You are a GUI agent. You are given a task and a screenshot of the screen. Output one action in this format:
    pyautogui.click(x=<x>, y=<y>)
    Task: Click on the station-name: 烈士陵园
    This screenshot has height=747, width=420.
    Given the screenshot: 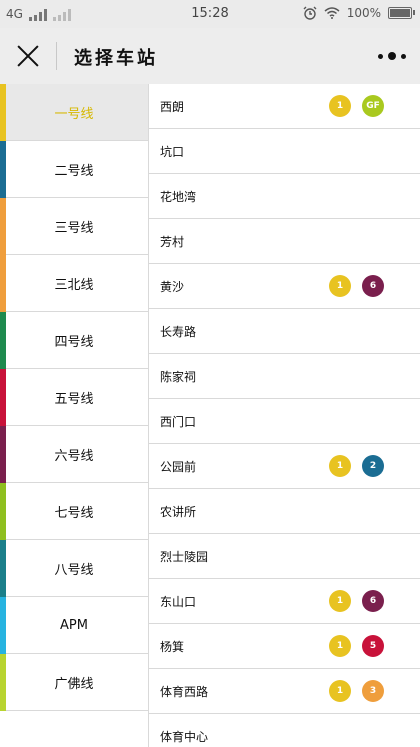 What is the action you would take?
    pyautogui.click(x=184, y=556)
    